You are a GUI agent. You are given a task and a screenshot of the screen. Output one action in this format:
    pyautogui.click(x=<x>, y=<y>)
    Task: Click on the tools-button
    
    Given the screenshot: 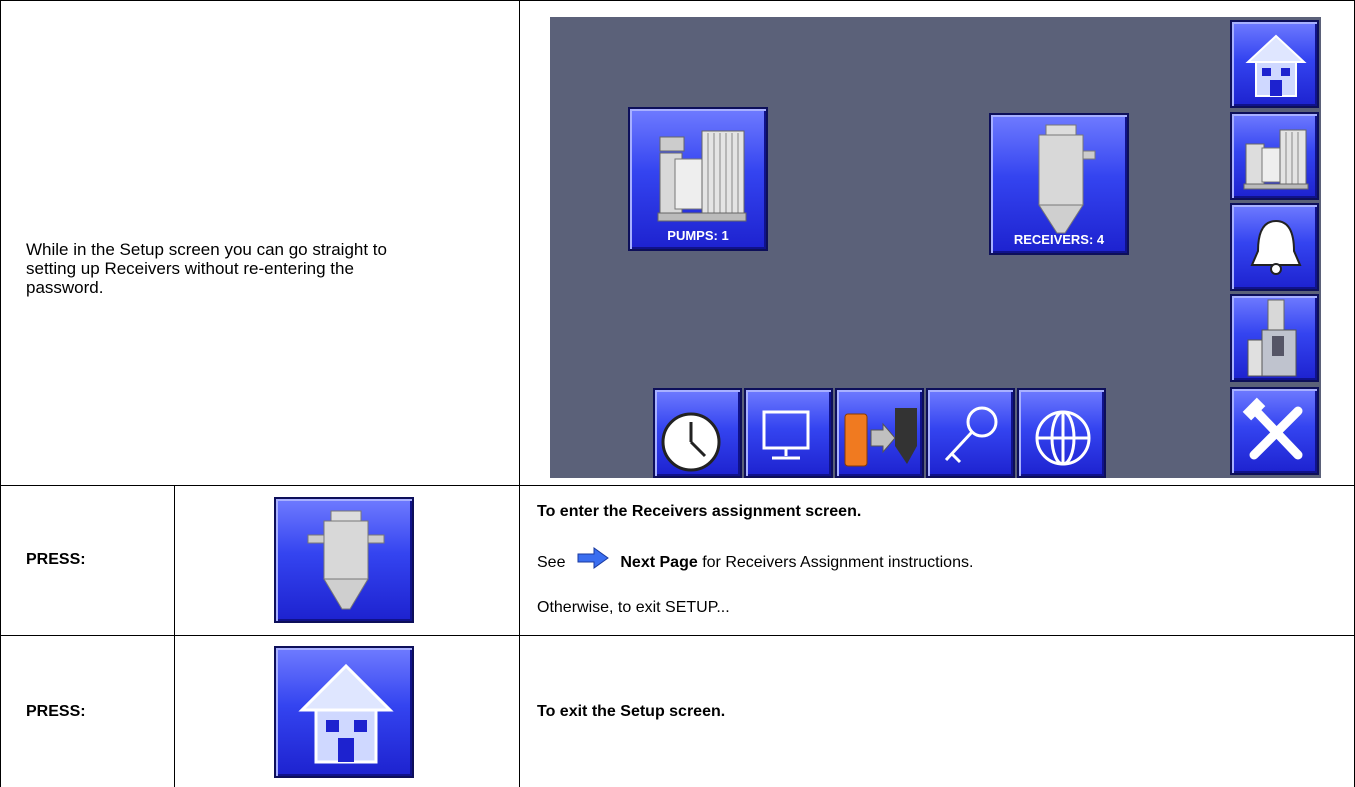 What is the action you would take?
    pyautogui.click(x=1274, y=431)
    